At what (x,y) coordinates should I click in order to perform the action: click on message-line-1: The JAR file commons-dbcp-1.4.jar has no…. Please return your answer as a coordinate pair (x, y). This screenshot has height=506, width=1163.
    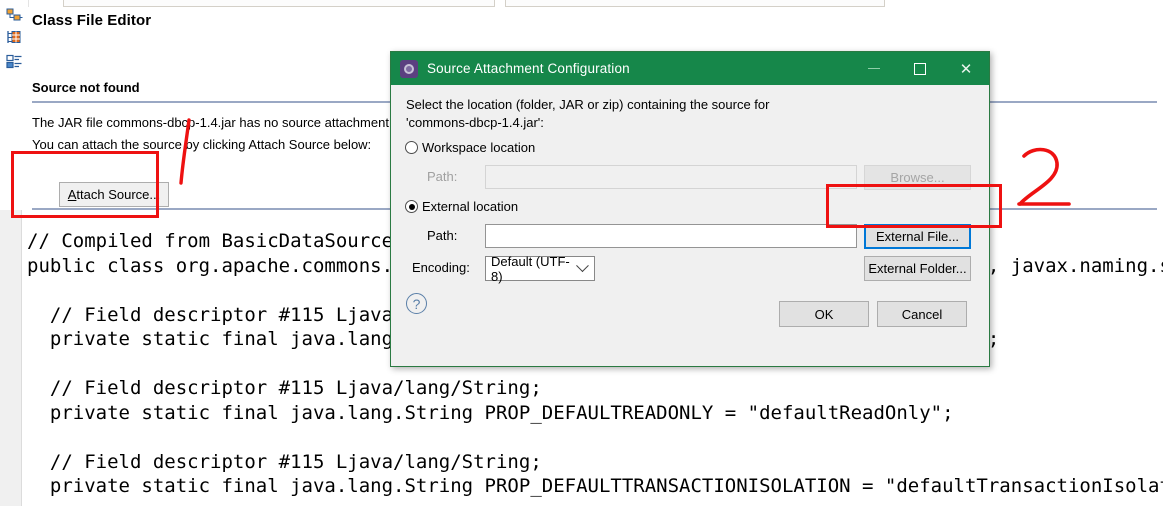
    Looking at the image, I should click on (212, 122).